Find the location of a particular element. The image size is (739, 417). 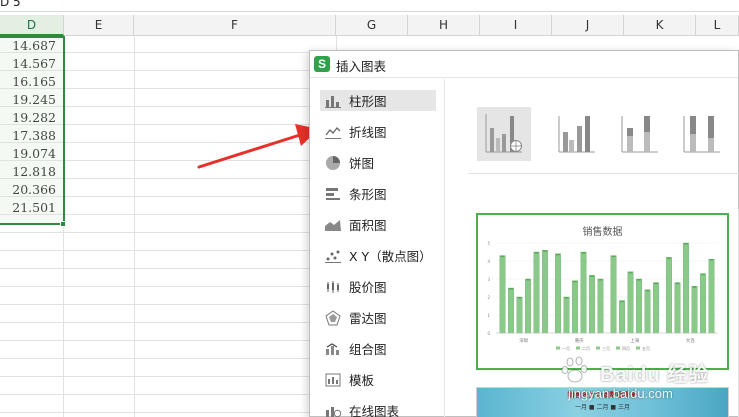

variant-stacked-column is located at coordinates (640, 134).